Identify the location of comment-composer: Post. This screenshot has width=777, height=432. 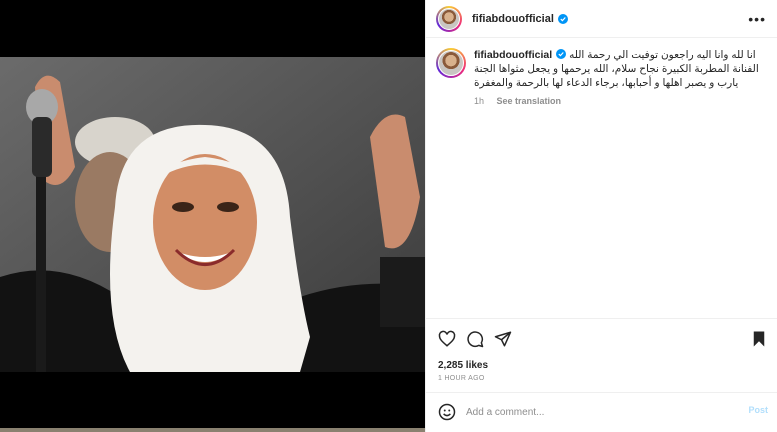
(603, 412).